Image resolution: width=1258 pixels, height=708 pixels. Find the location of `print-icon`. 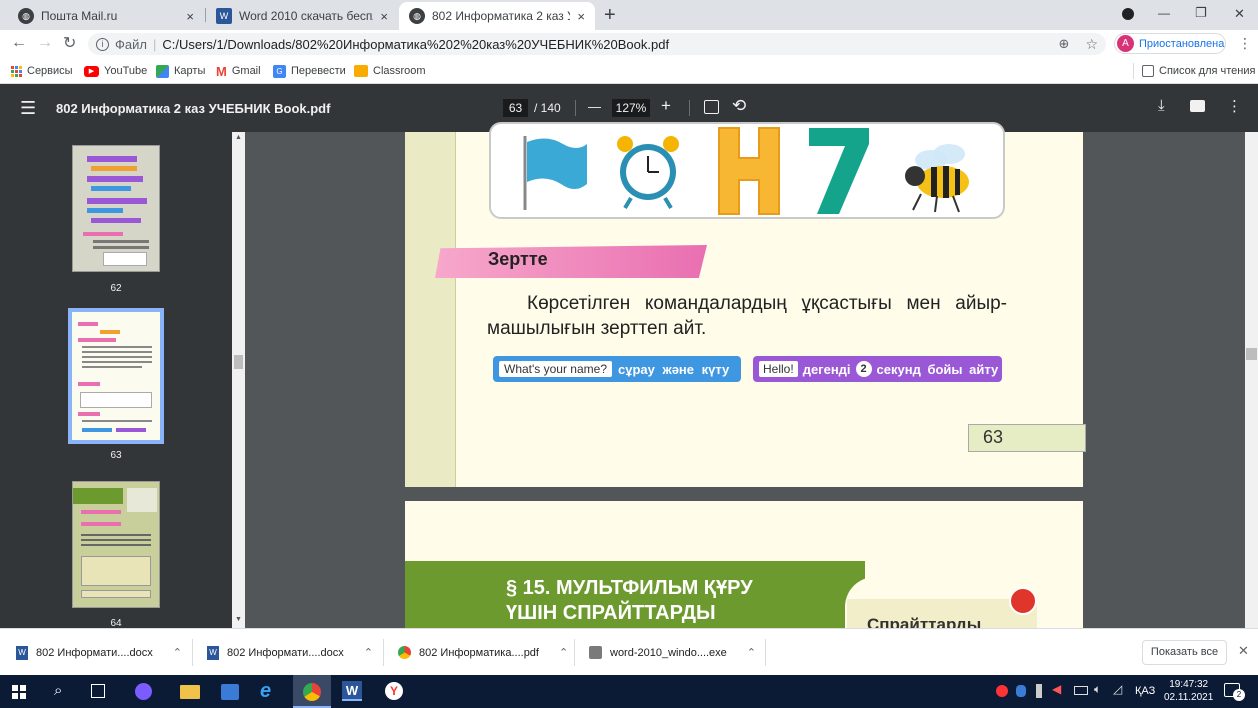

print-icon is located at coordinates (1197, 106).